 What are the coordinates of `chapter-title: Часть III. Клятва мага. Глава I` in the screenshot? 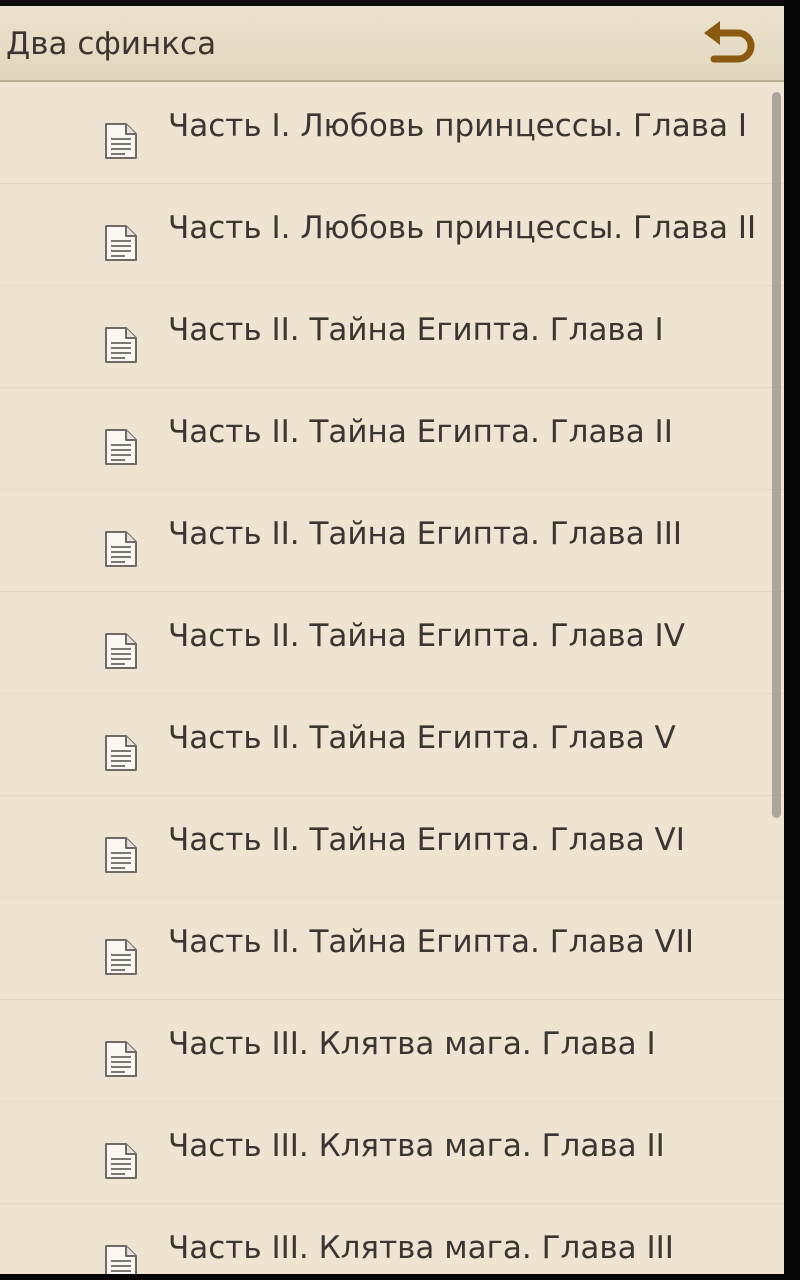 It's located at (412, 1044).